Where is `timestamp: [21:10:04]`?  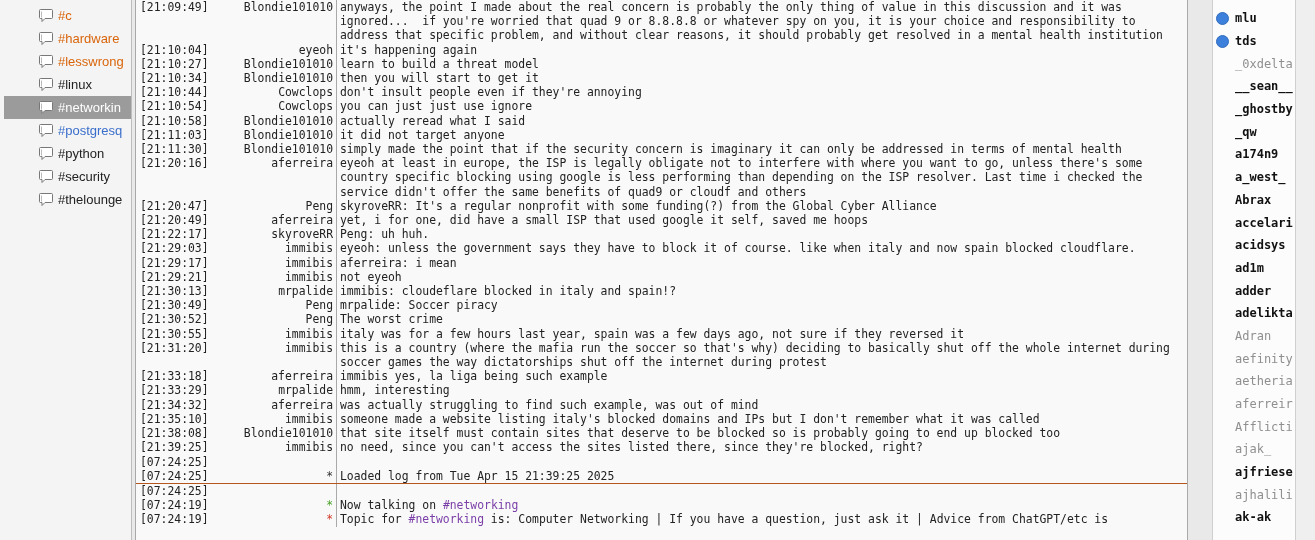
timestamp: [21:10:04] is located at coordinates (174, 49).